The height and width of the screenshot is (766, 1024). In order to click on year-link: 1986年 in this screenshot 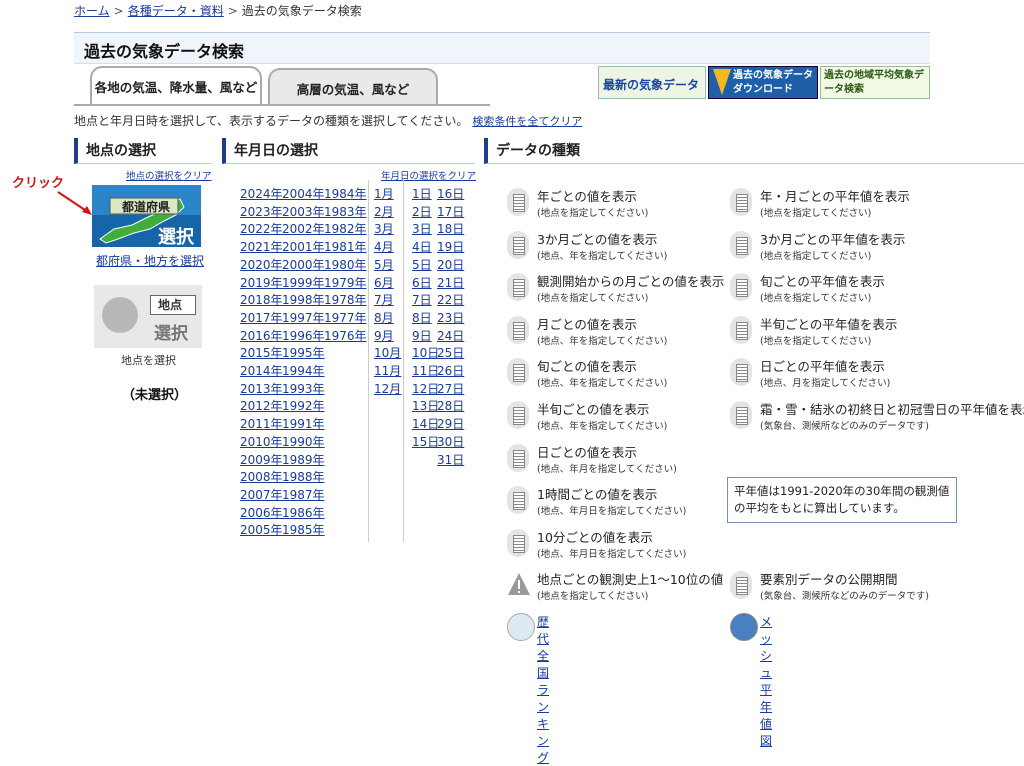, I will do `click(303, 514)`.